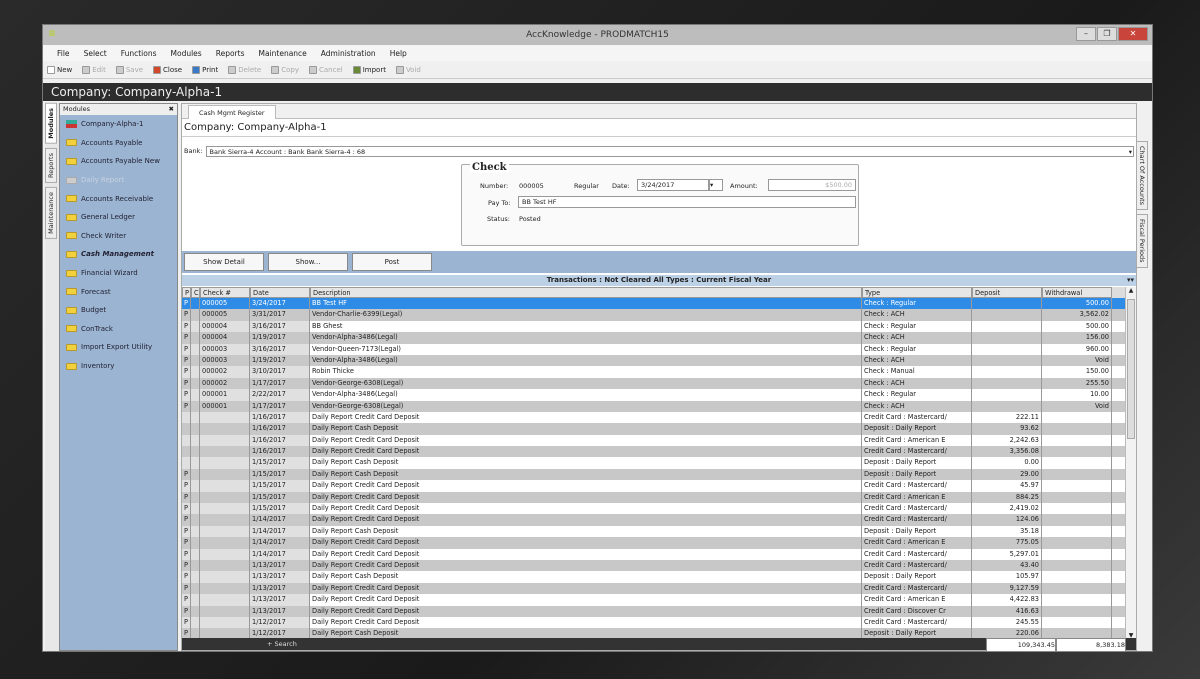  Describe the element at coordinates (63, 53) in the screenshot. I see `menu-file: File` at that location.